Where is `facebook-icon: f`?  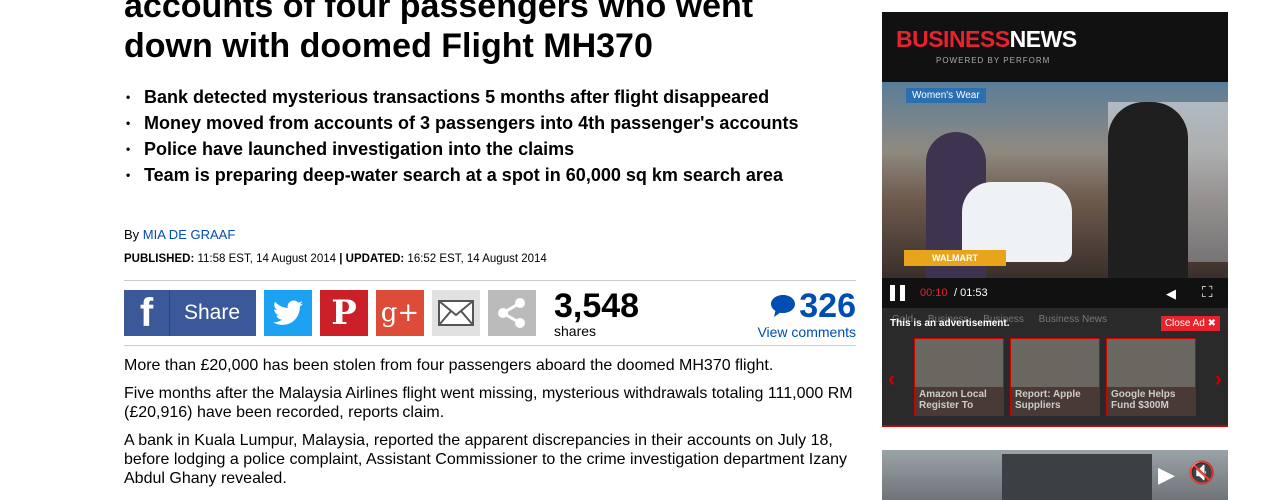 facebook-icon: f is located at coordinates (147, 313).